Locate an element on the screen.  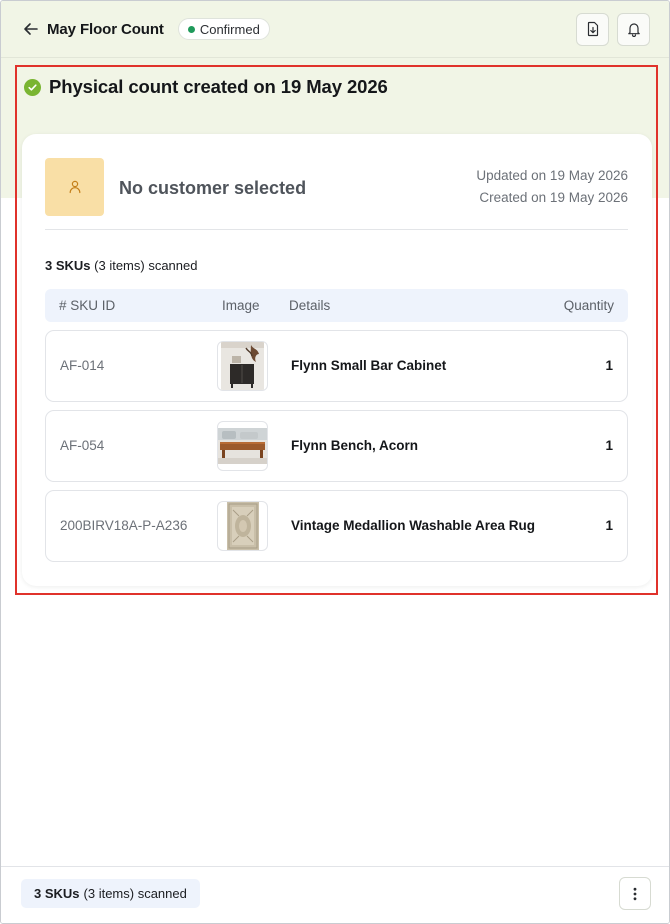
scan-summary: 3 SKUs (3 items) scanned is located at coordinates (121, 265).